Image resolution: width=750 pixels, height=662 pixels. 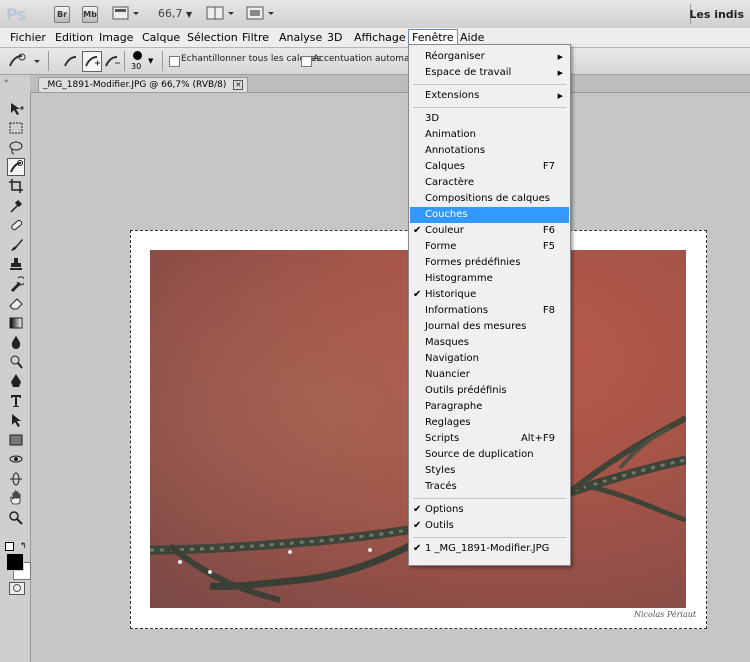 I want to click on sample-all-layers-checkbox, so click(x=174, y=61).